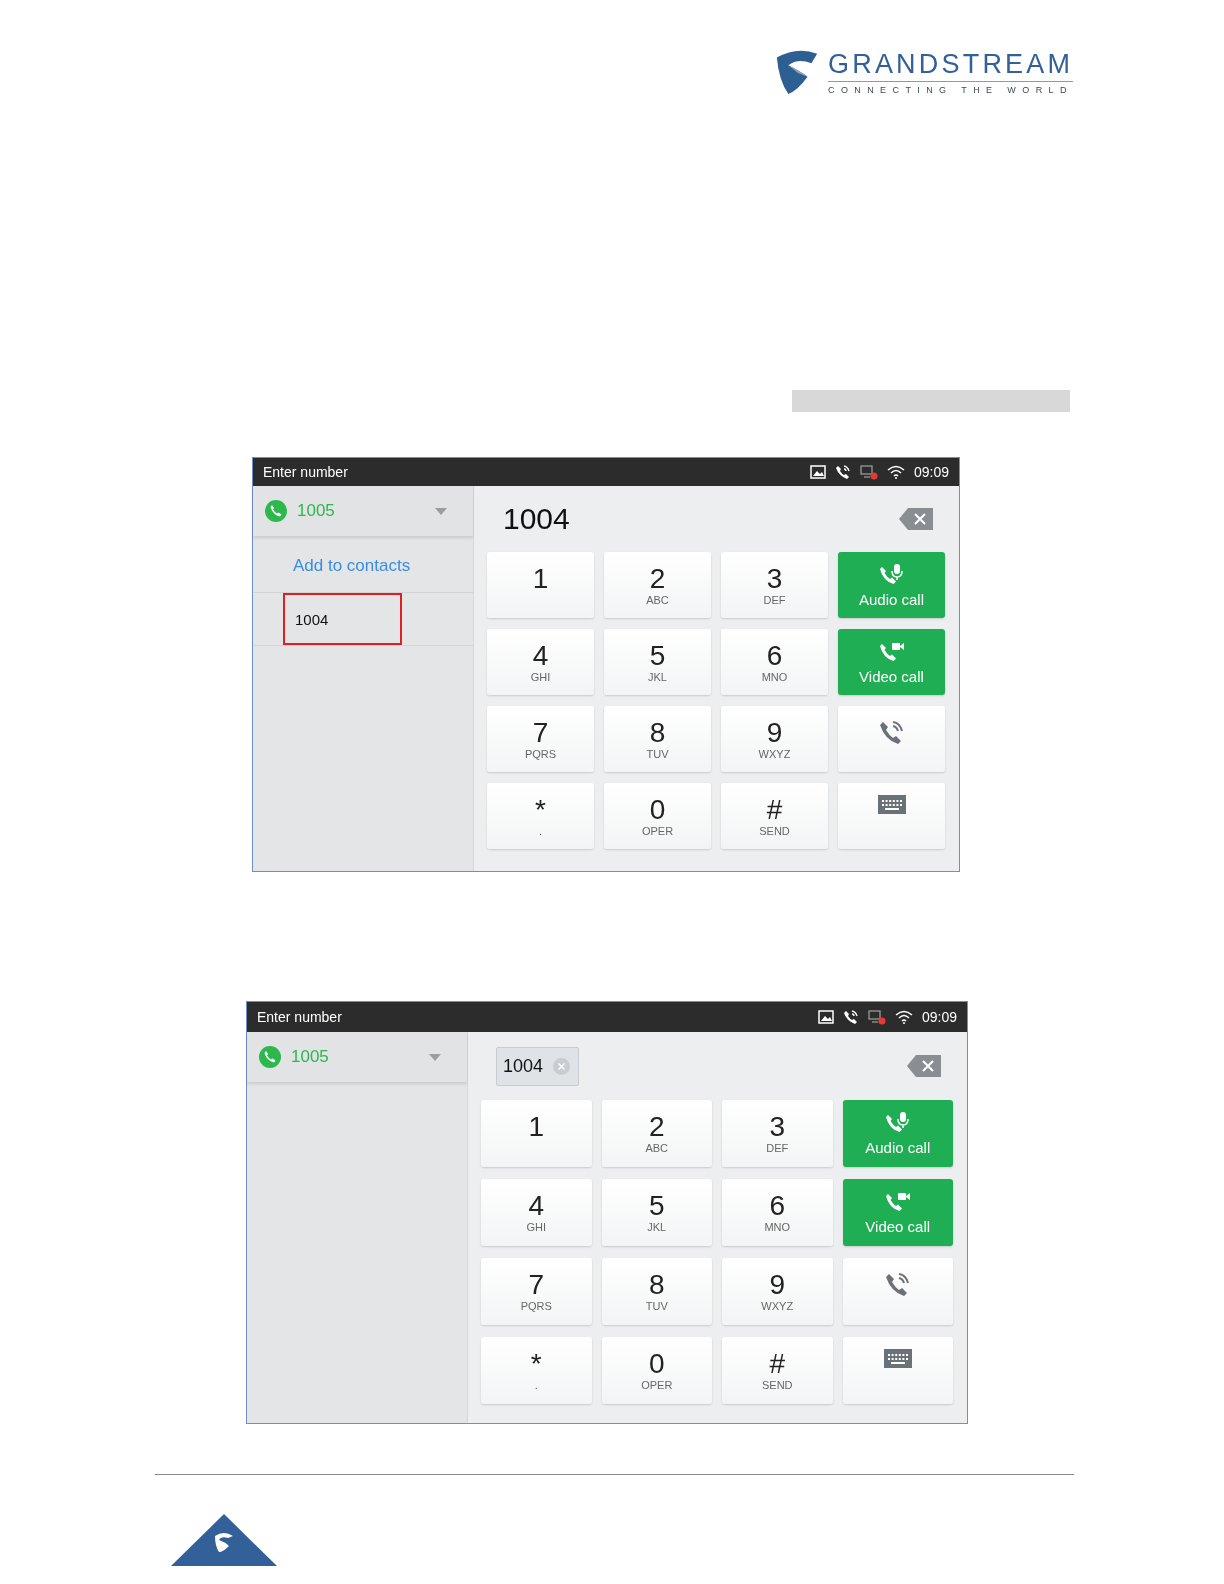 The height and width of the screenshot is (1584, 1224). Describe the element at coordinates (951, 65) in the screenshot. I see `brand-name: GRANDSTREAM` at that location.